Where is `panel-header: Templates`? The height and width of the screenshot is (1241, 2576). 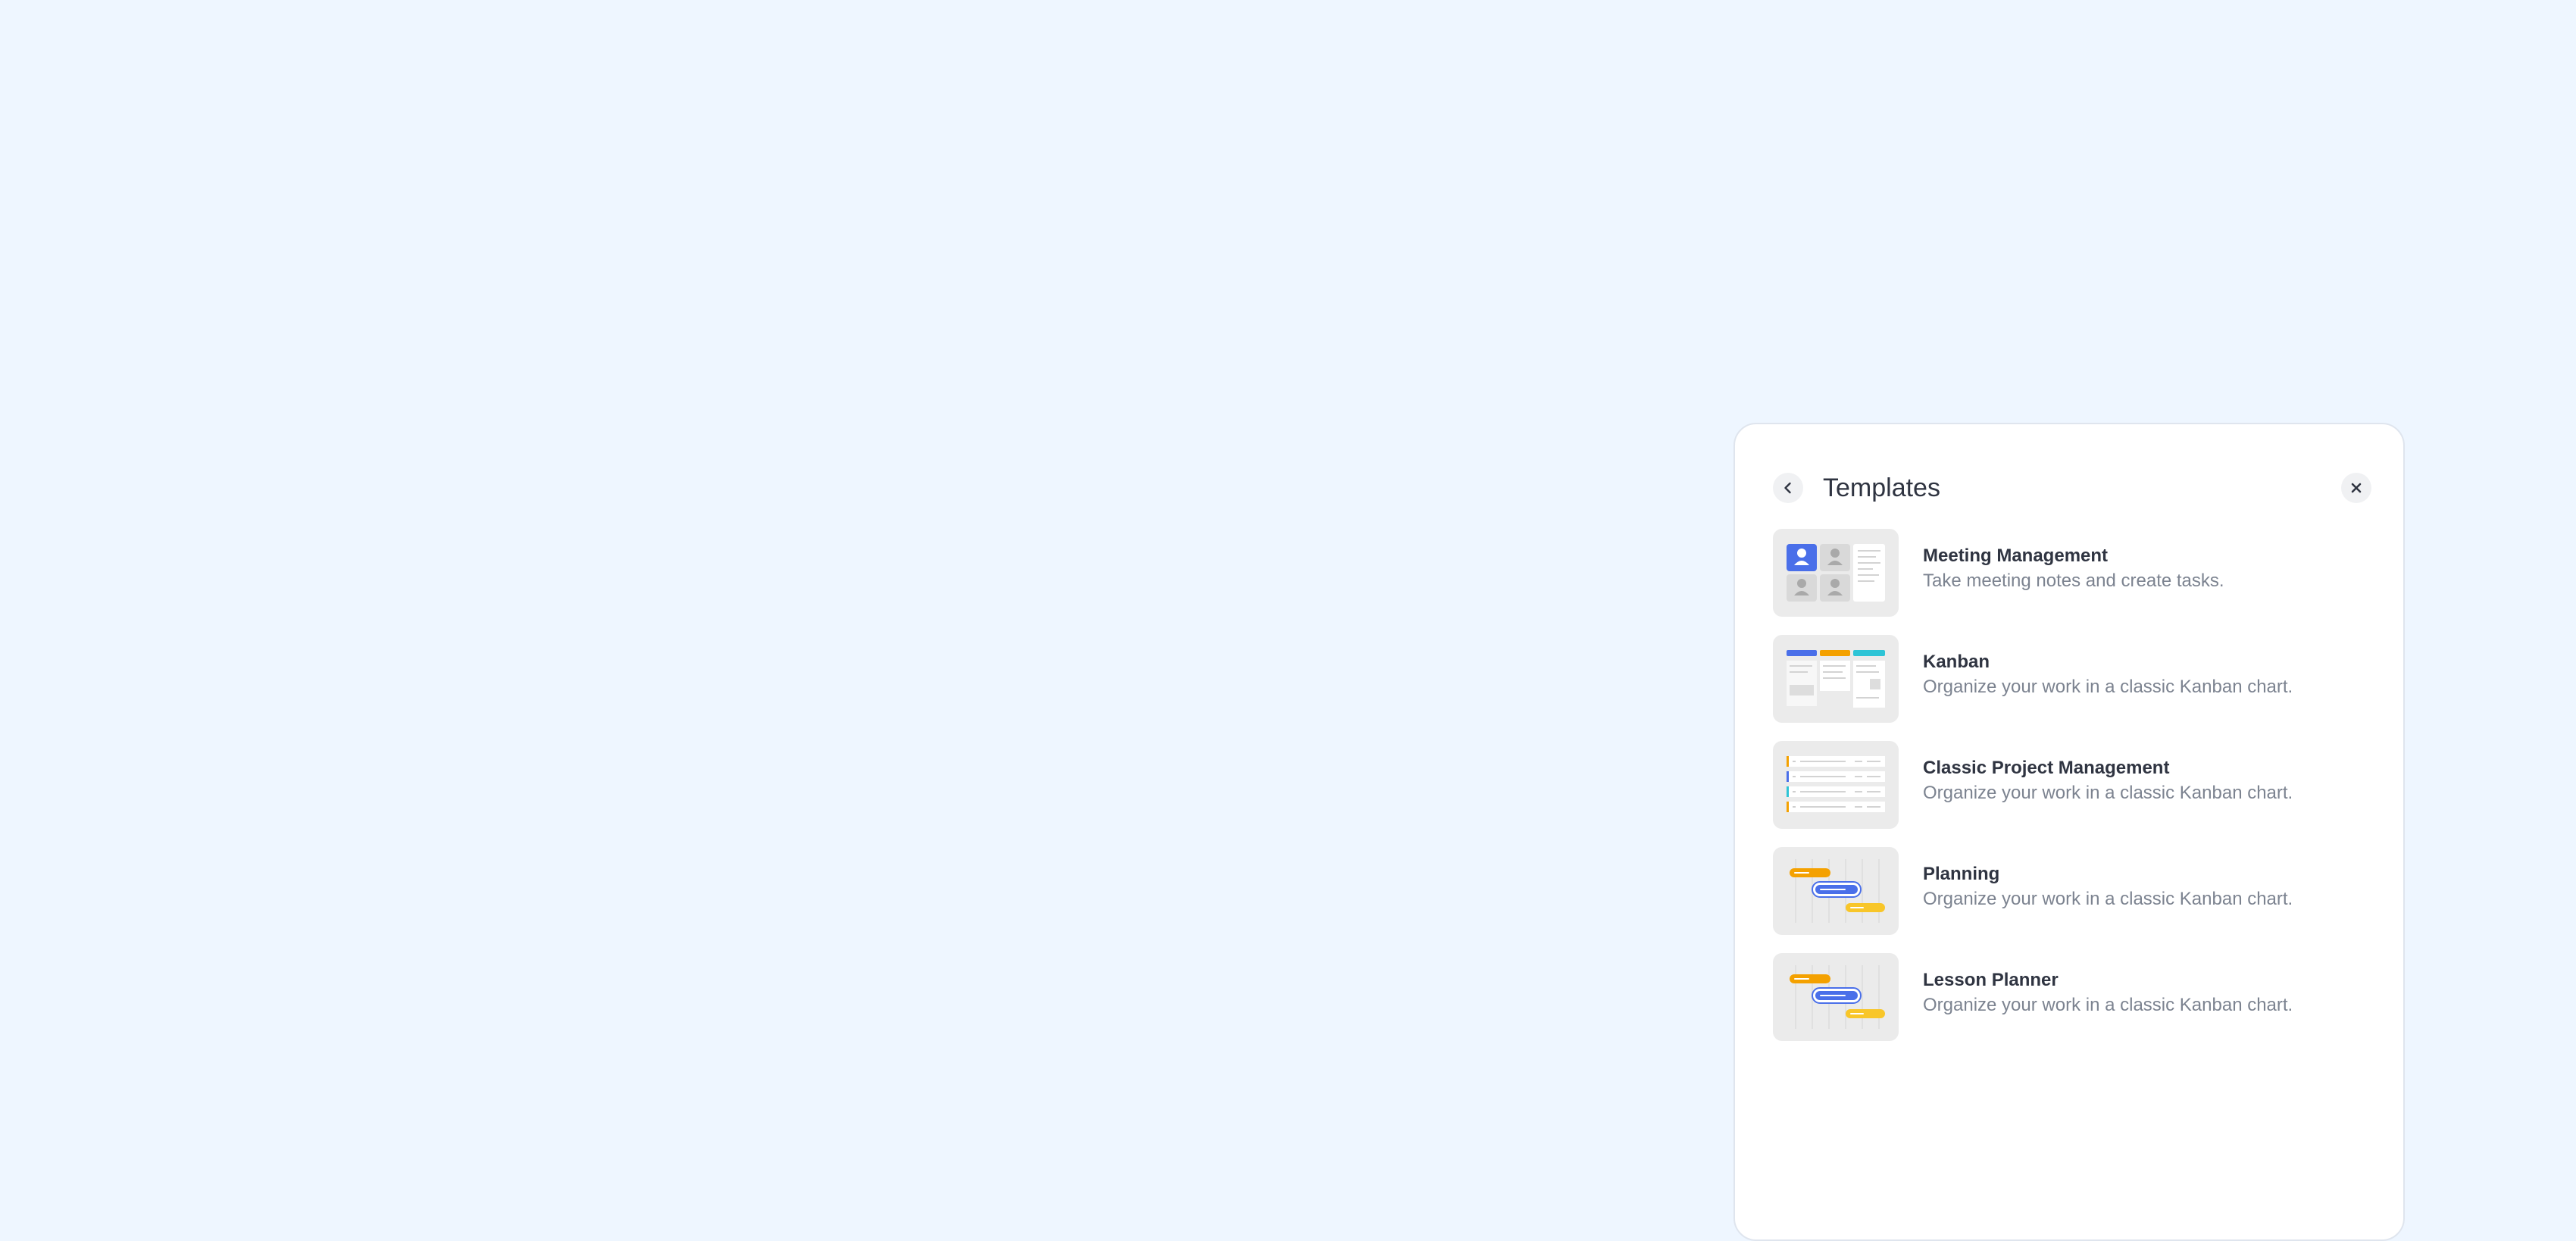 panel-header: Templates is located at coordinates (2072, 488).